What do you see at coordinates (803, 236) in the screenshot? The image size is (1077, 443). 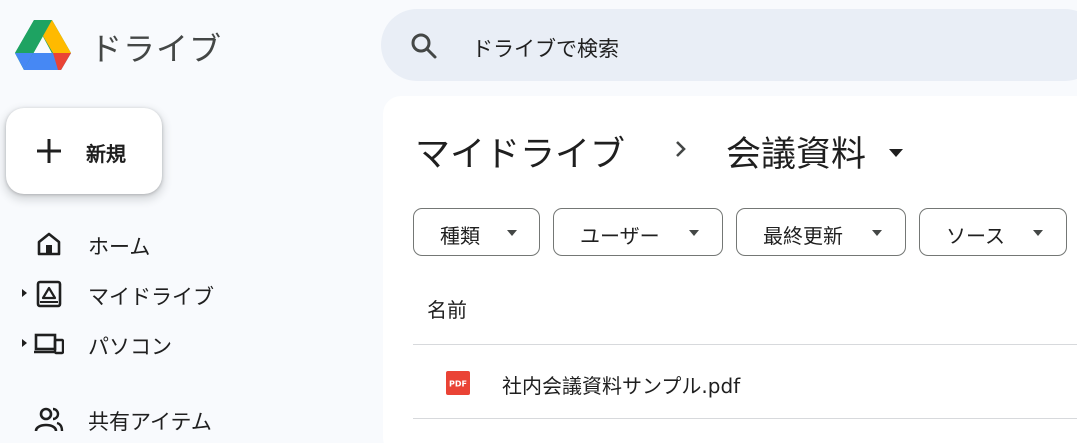 I see `filter-label: 最終更新` at bounding box center [803, 236].